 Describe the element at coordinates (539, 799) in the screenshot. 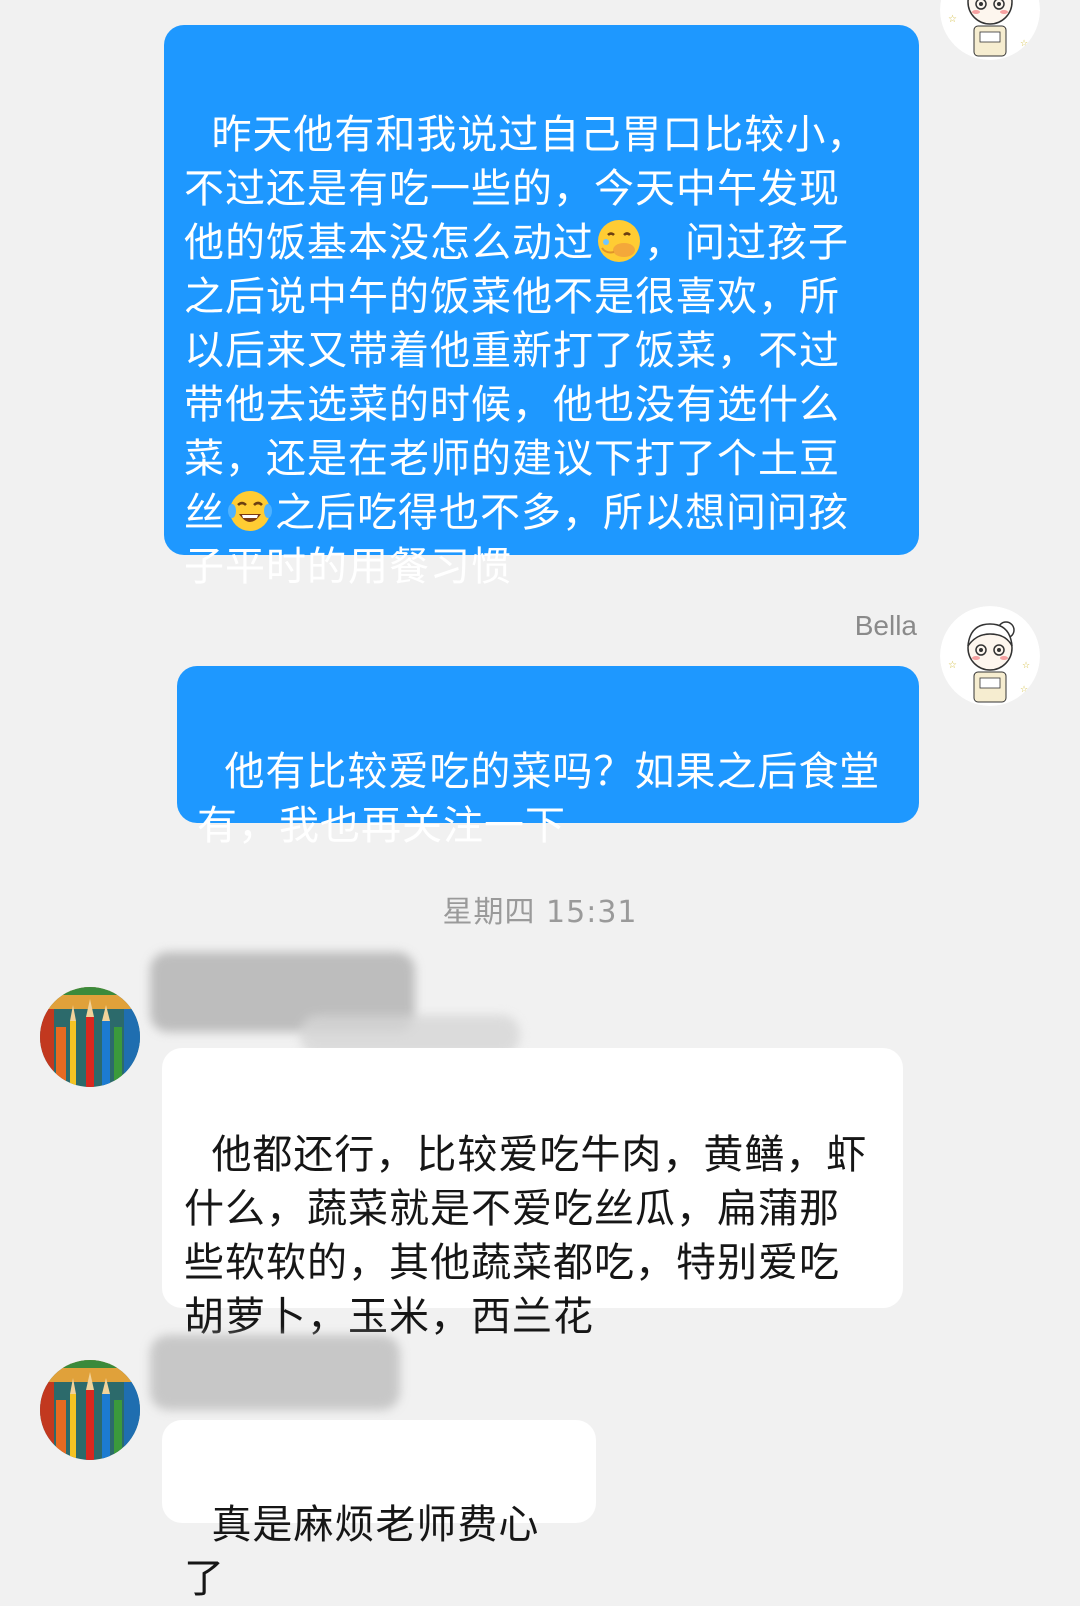

I see `message-text: 他有比较爱吃的菜吗？如果之后食堂 有，我也再关注一下` at that location.